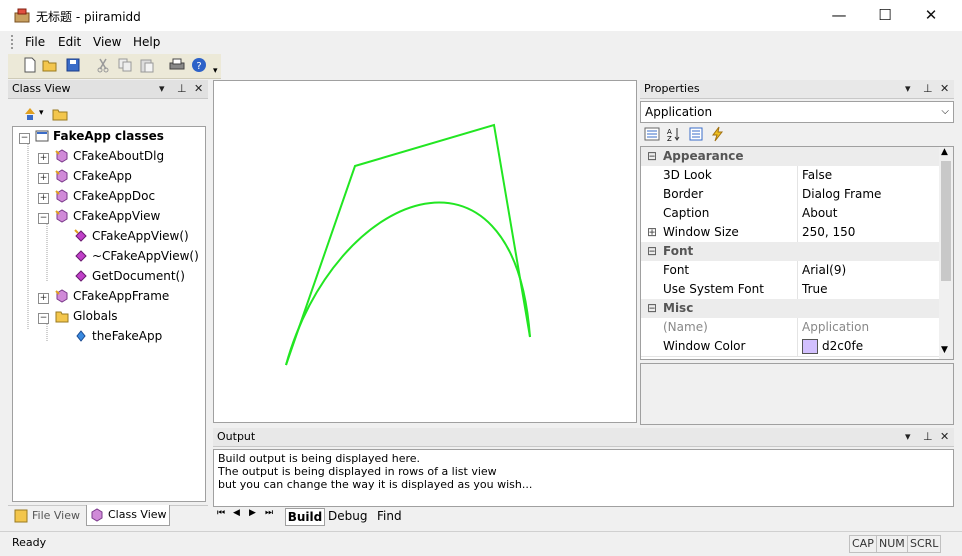 Image resolution: width=962 pixels, height=556 pixels. Describe the element at coordinates (718, 134) in the screenshot. I see `events-icon` at that location.